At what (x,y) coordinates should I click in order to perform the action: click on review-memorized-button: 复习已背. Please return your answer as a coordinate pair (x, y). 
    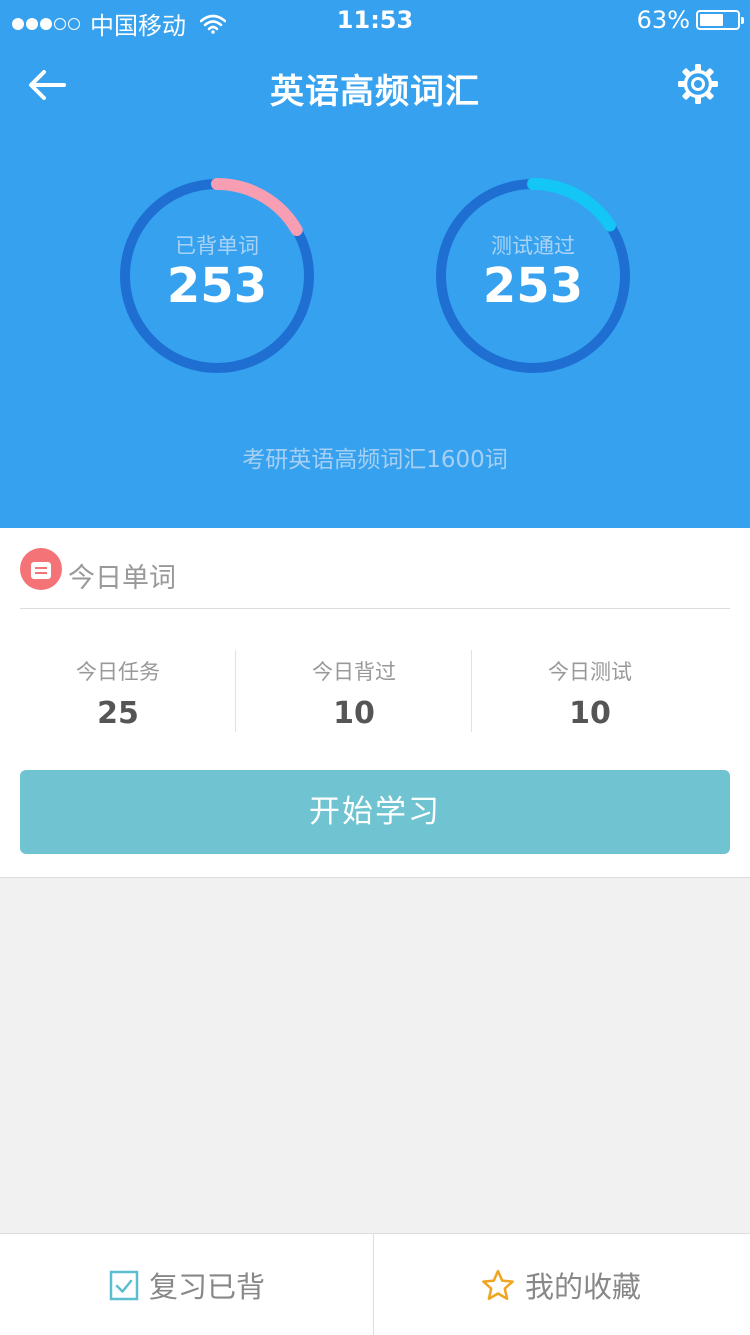
    Looking at the image, I should click on (187, 1284).